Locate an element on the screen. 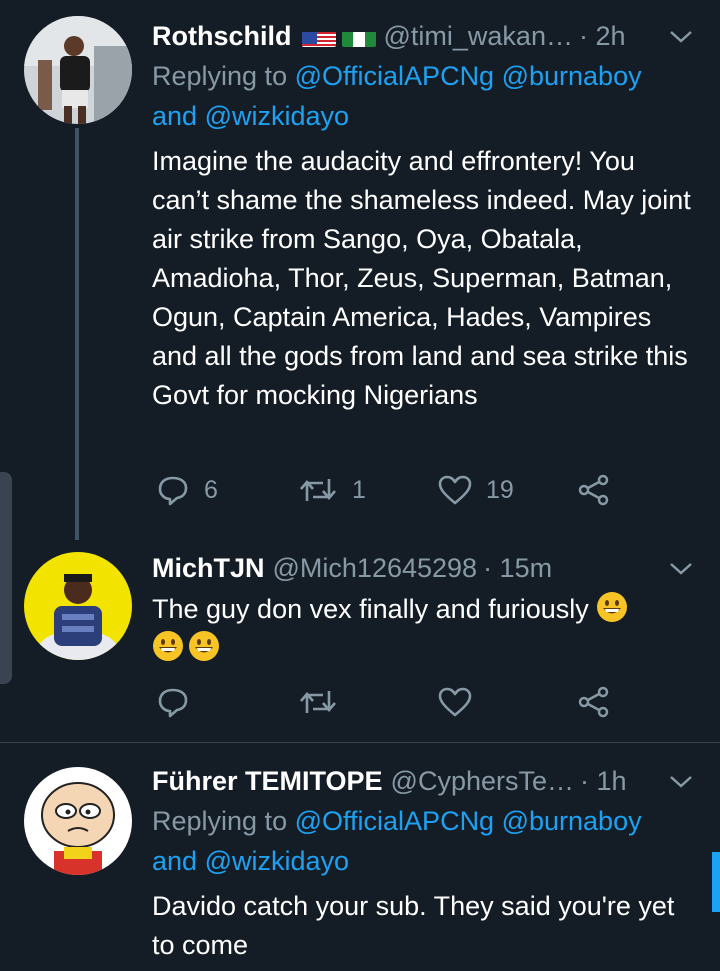  retweet-button is located at coordinates (368, 702).